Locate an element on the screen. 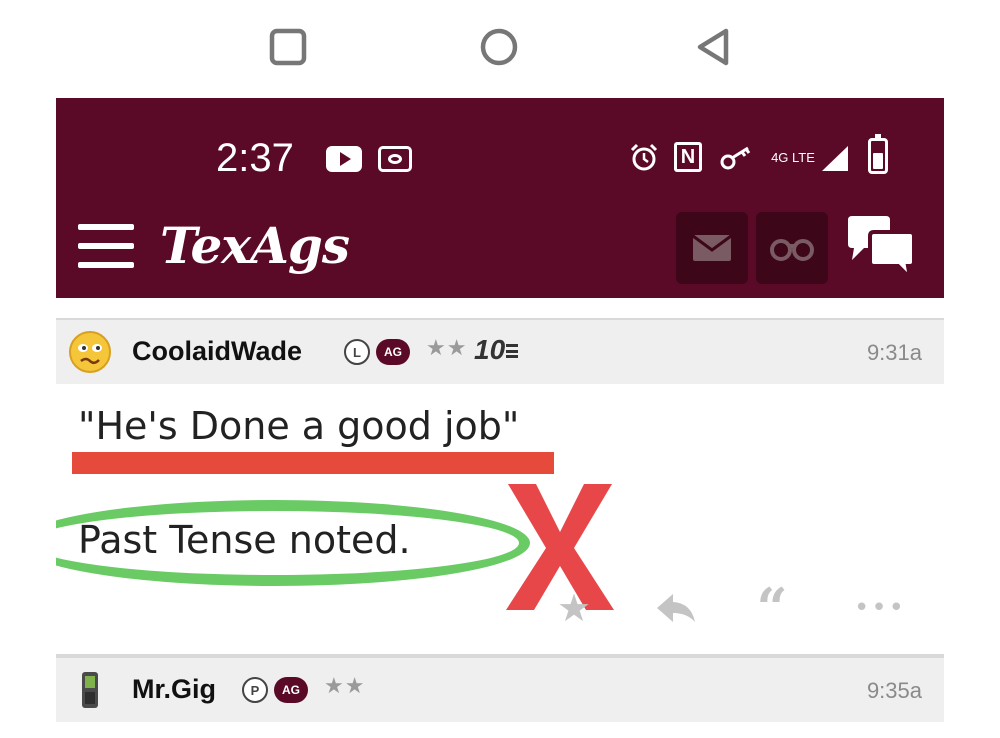  more-options-button: ••• is located at coordinates (880, 608).